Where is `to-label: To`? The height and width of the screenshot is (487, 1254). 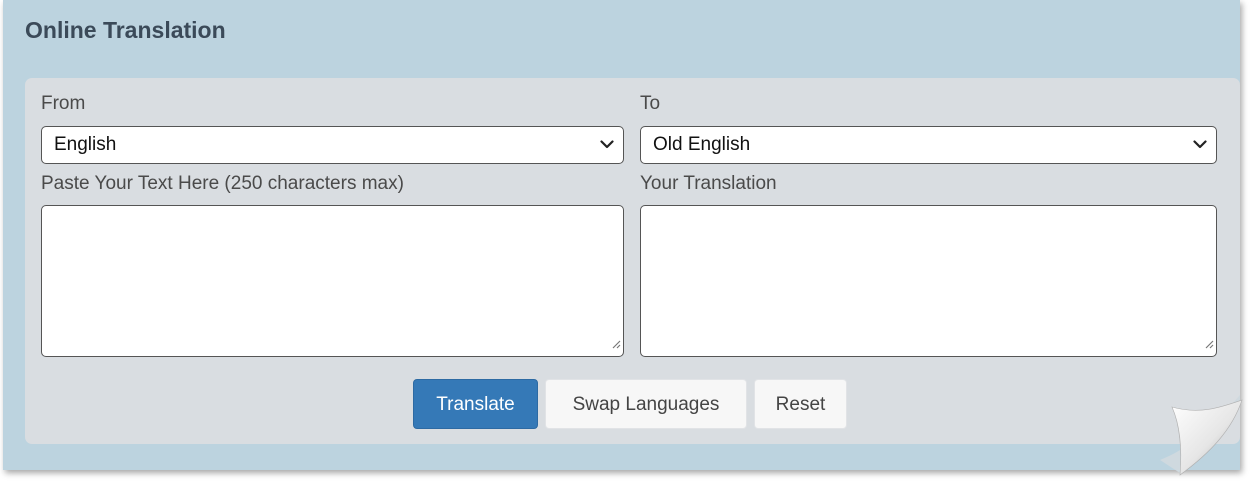
to-label: To is located at coordinates (650, 103).